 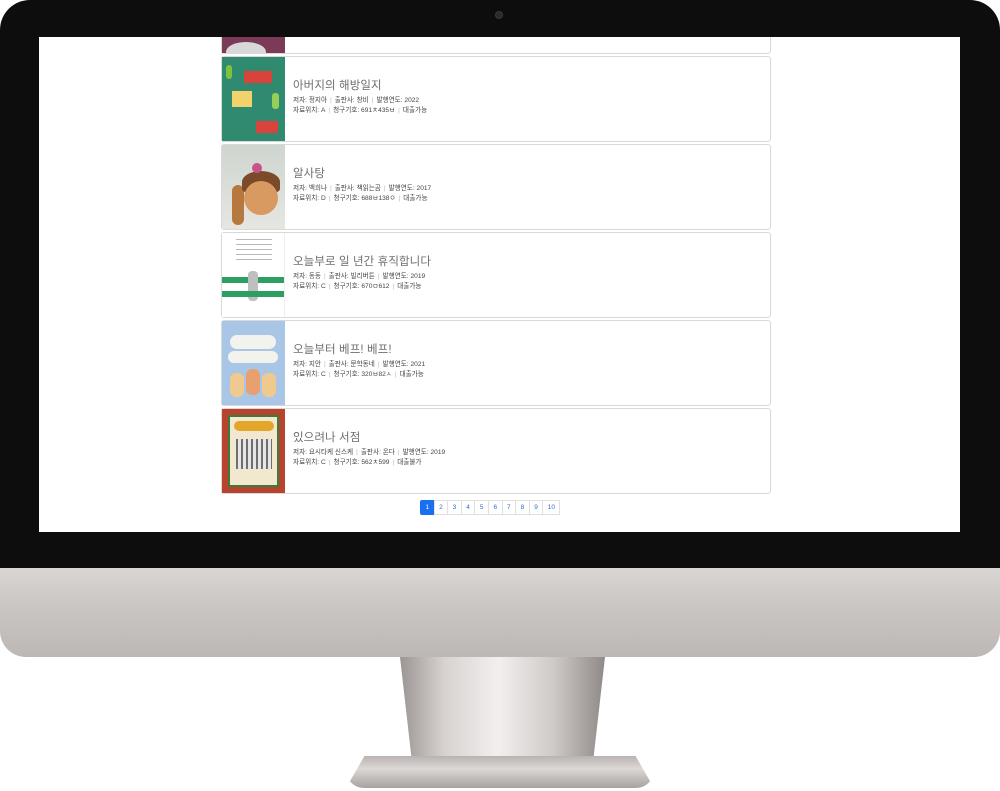 I want to click on callno-value: 562ㅊ599, so click(x=375, y=462).